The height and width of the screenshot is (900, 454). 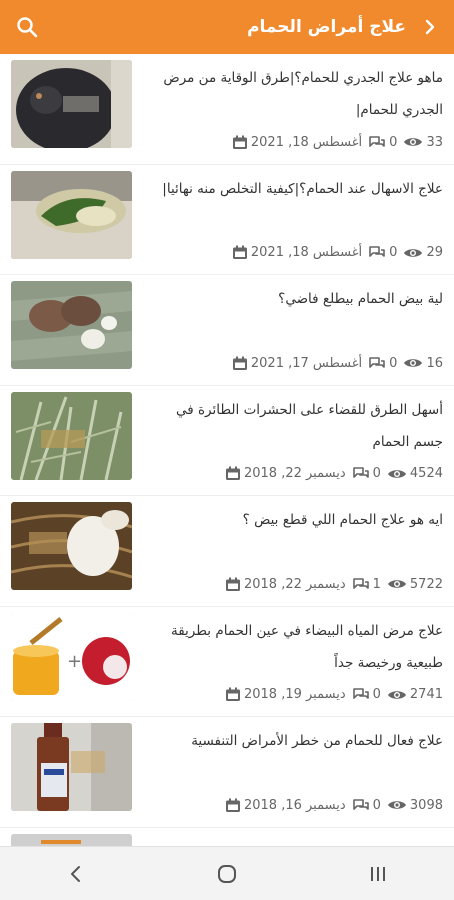 I want to click on view-count: 2741, so click(x=426, y=694).